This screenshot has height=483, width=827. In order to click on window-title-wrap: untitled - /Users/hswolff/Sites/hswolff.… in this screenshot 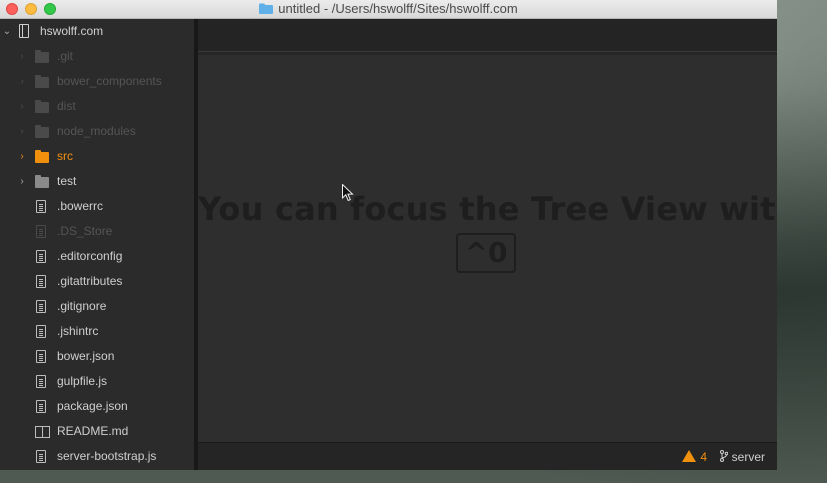, I will do `click(388, 8)`.